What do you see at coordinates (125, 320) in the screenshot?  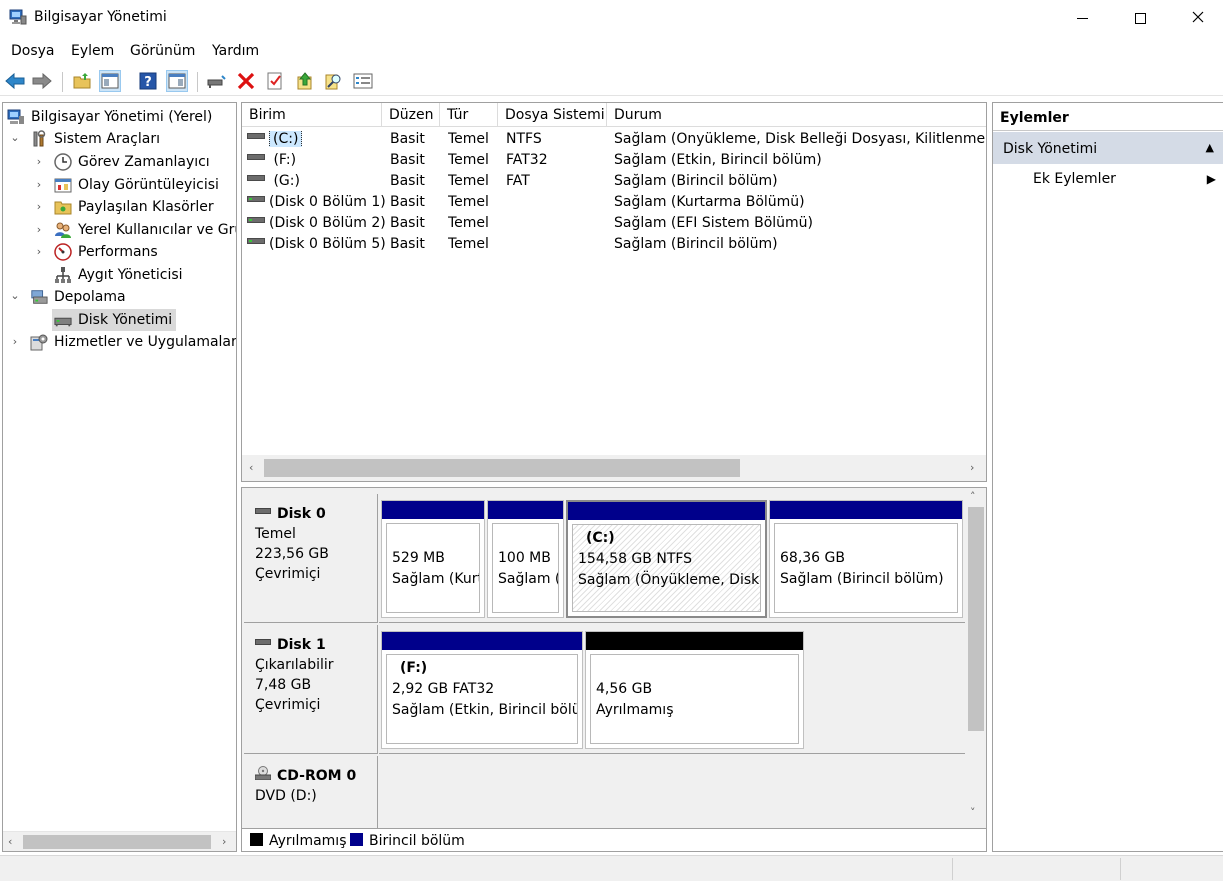 I see `tree-label-disk-management: Disk Yönetimi` at bounding box center [125, 320].